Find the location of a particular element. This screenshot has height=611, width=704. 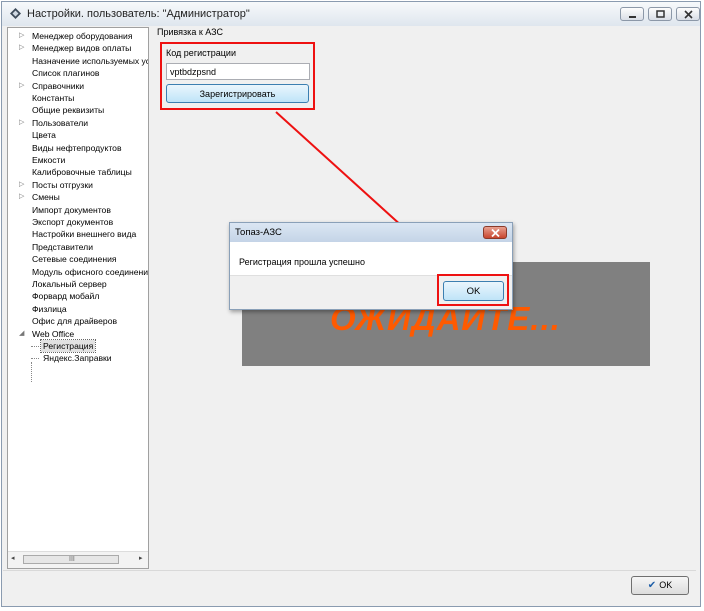

check-icon: ✔ is located at coordinates (652, 585).